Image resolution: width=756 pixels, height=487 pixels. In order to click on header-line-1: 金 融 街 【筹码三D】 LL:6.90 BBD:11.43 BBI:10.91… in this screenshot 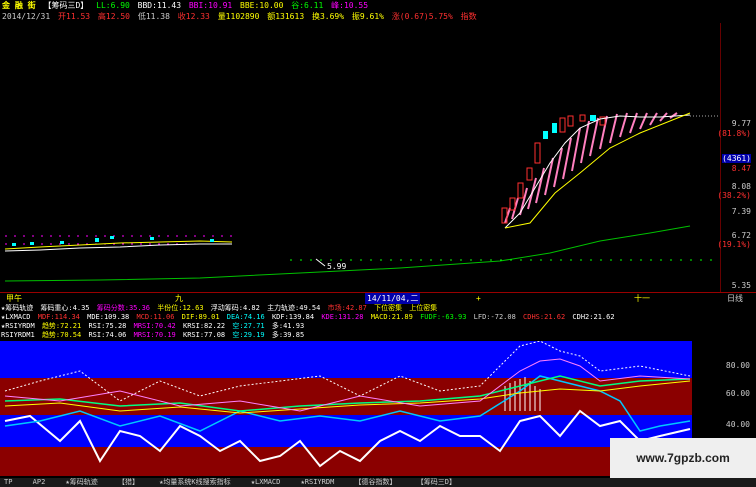, I will do `click(186, 5)`.